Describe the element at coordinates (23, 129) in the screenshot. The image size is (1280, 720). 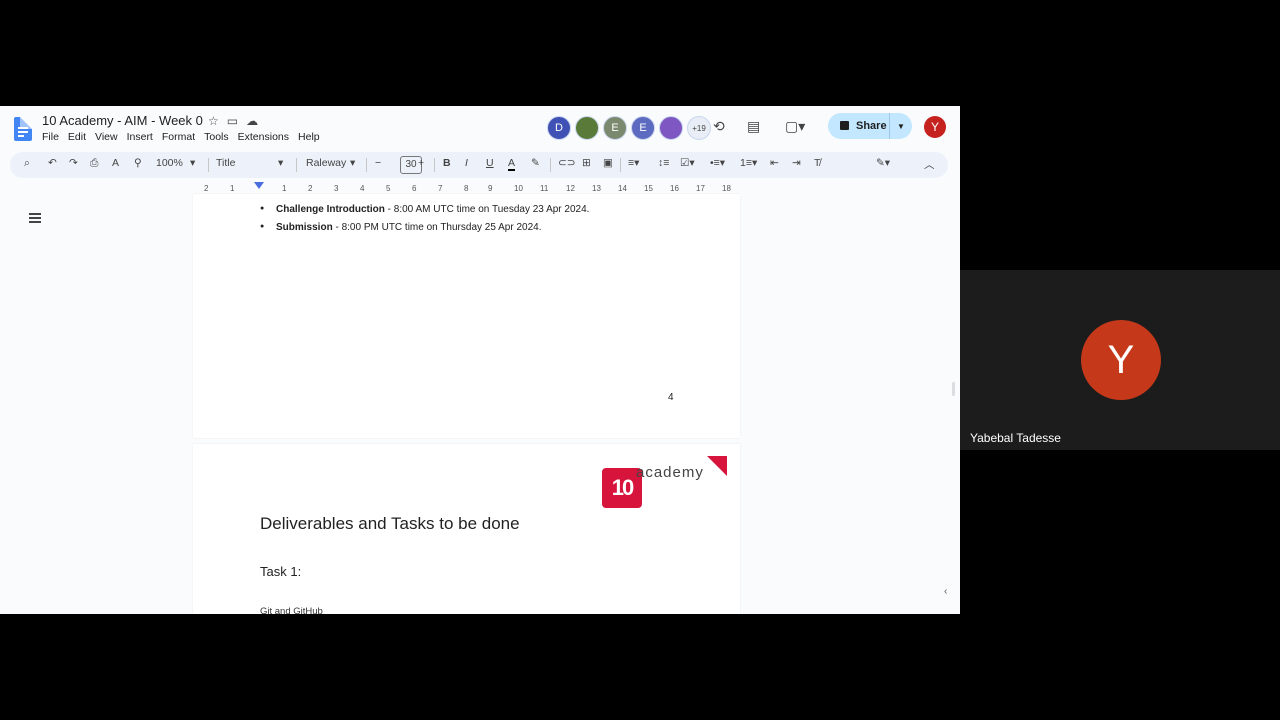
I see `google-docs-icon` at that location.